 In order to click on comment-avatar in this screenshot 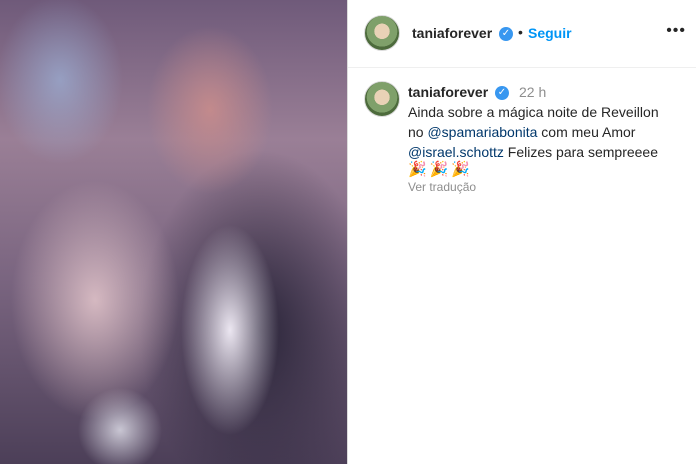, I will do `click(382, 99)`.